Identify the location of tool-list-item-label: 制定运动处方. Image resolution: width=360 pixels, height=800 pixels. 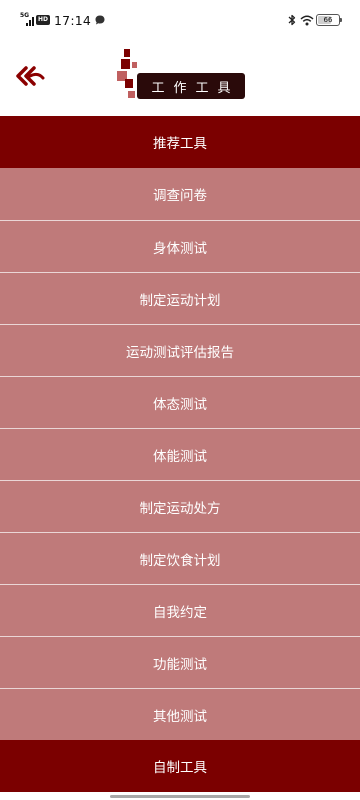
(180, 508).